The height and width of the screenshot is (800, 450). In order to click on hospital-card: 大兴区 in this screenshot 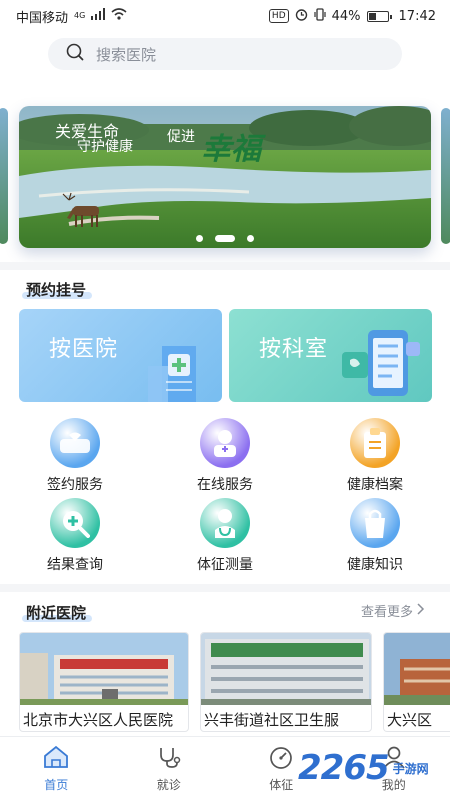, I will do `click(416, 682)`.